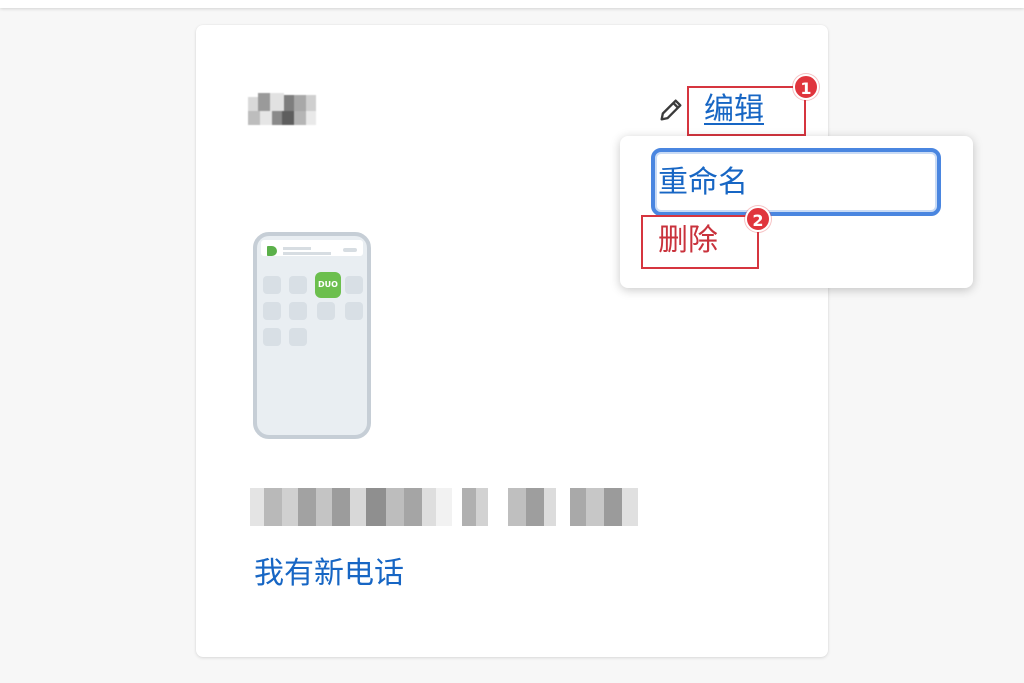 This screenshot has width=1024, height=683. What do you see at coordinates (272, 251) in the screenshot?
I see `duo-logo-icon` at bounding box center [272, 251].